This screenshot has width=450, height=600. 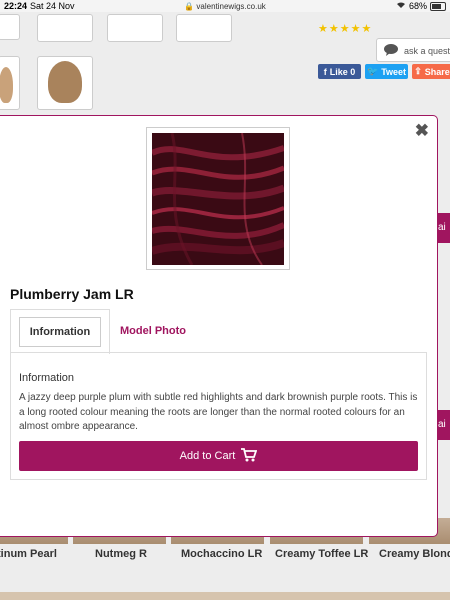 What do you see at coordinates (345, 29) in the screenshot?
I see `rating-stars: ★★★★★` at bounding box center [345, 29].